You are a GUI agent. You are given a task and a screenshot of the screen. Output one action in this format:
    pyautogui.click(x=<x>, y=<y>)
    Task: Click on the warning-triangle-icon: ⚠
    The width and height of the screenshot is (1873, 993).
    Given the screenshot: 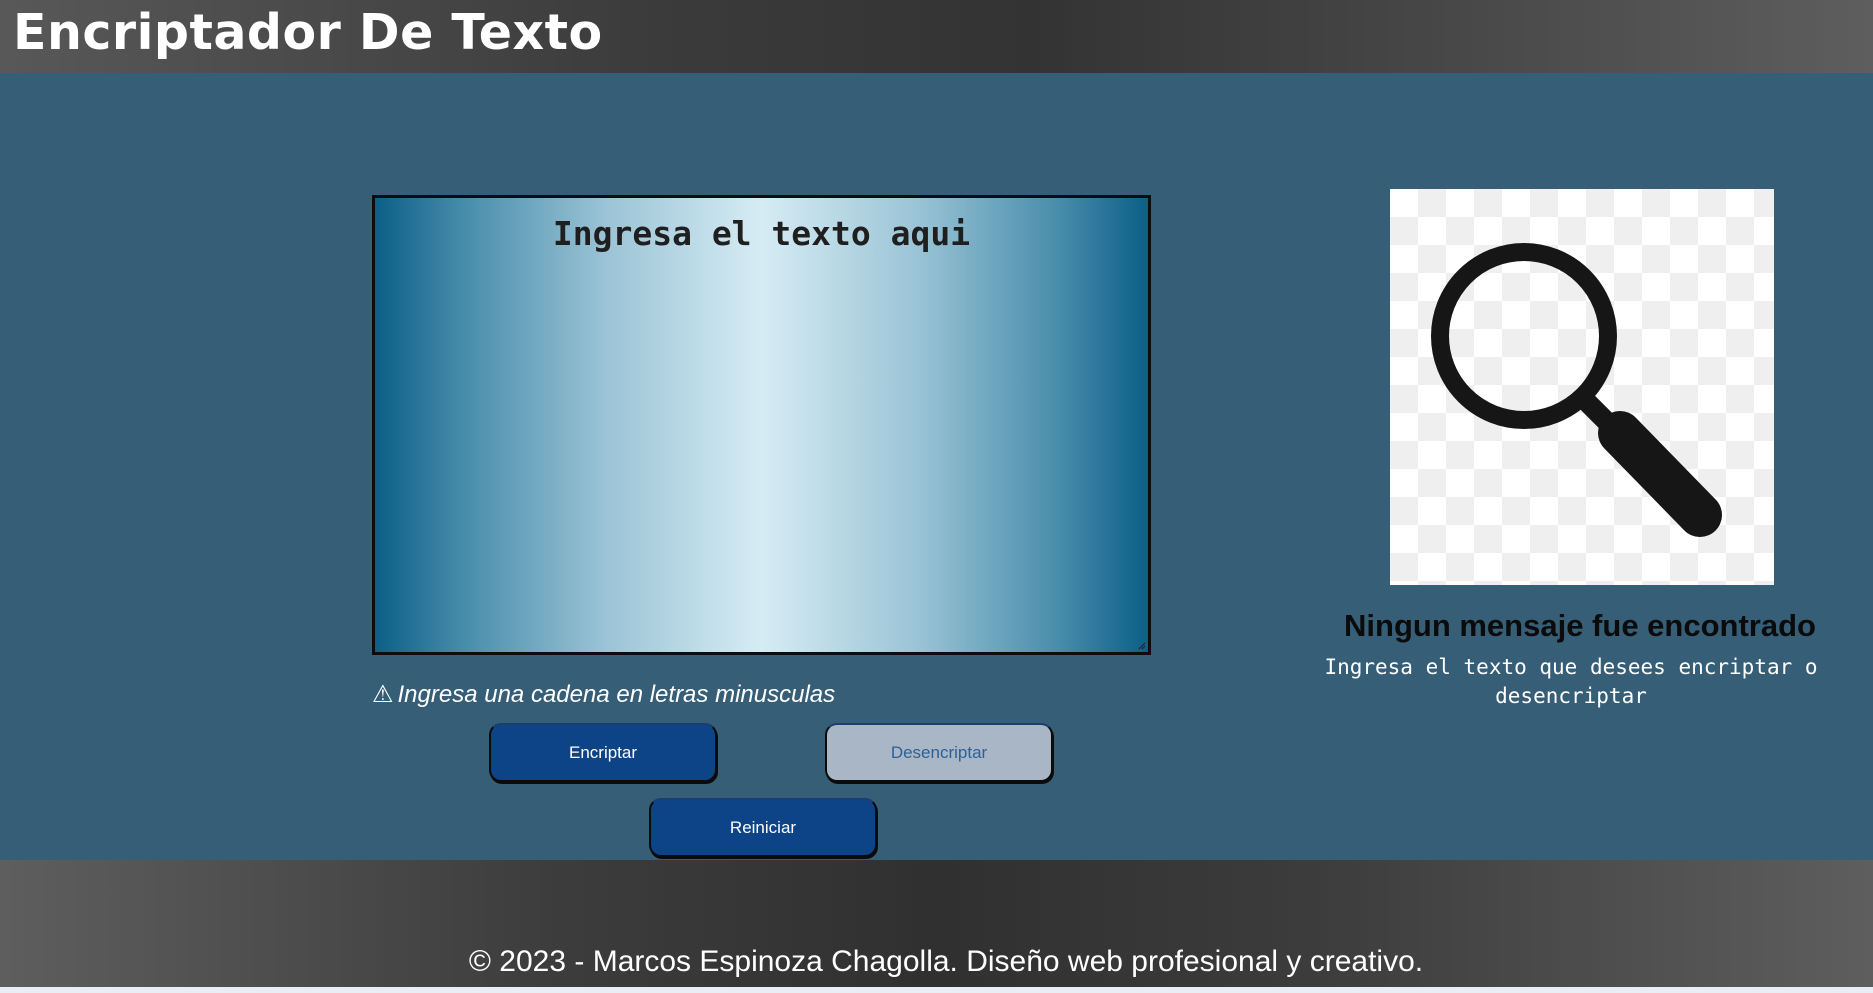 What is the action you would take?
    pyautogui.click(x=383, y=694)
    